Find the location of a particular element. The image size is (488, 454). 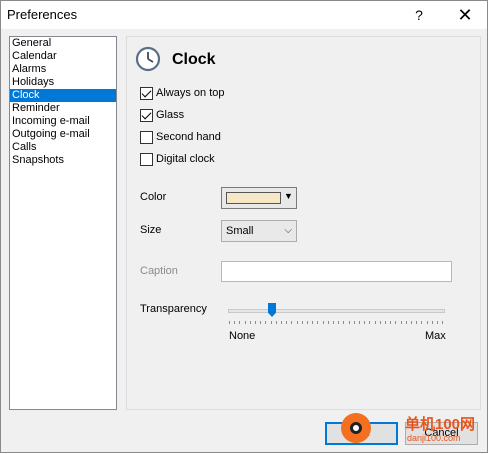

size-value: Small is located at coordinates (240, 231).